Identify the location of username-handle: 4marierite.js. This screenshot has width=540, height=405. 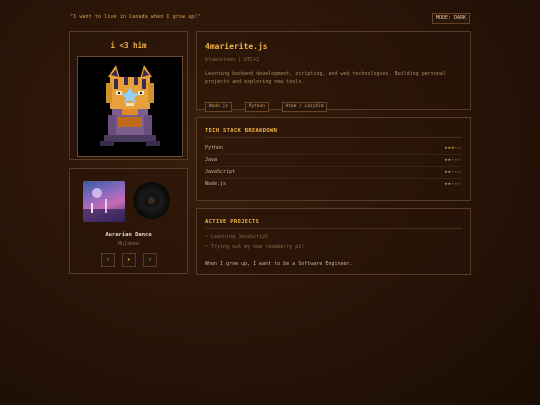
(236, 46).